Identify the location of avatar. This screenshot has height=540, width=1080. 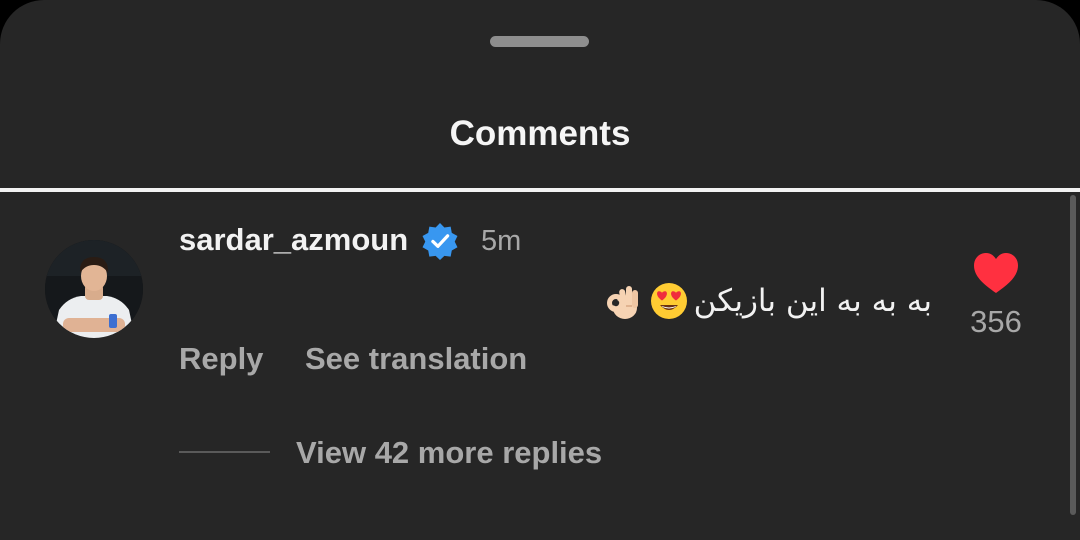
(94, 289).